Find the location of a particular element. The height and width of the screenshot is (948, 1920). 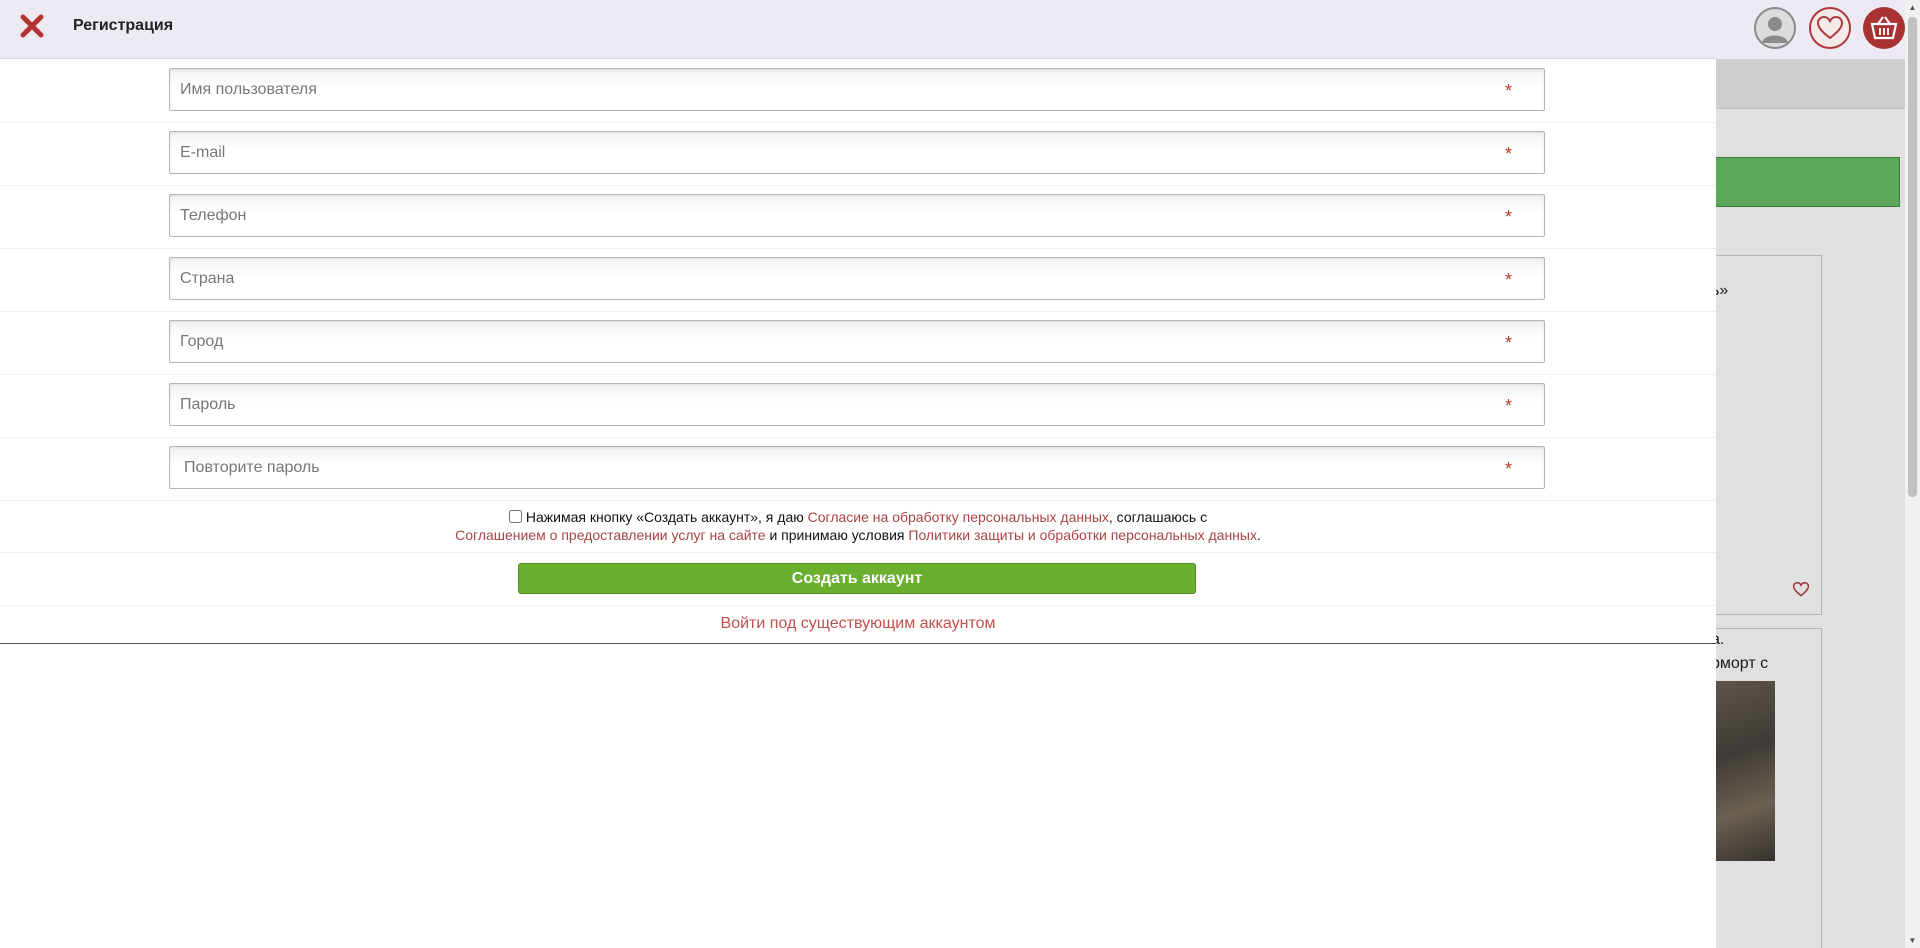

consent-text: и принимаю условия is located at coordinates (837, 535).